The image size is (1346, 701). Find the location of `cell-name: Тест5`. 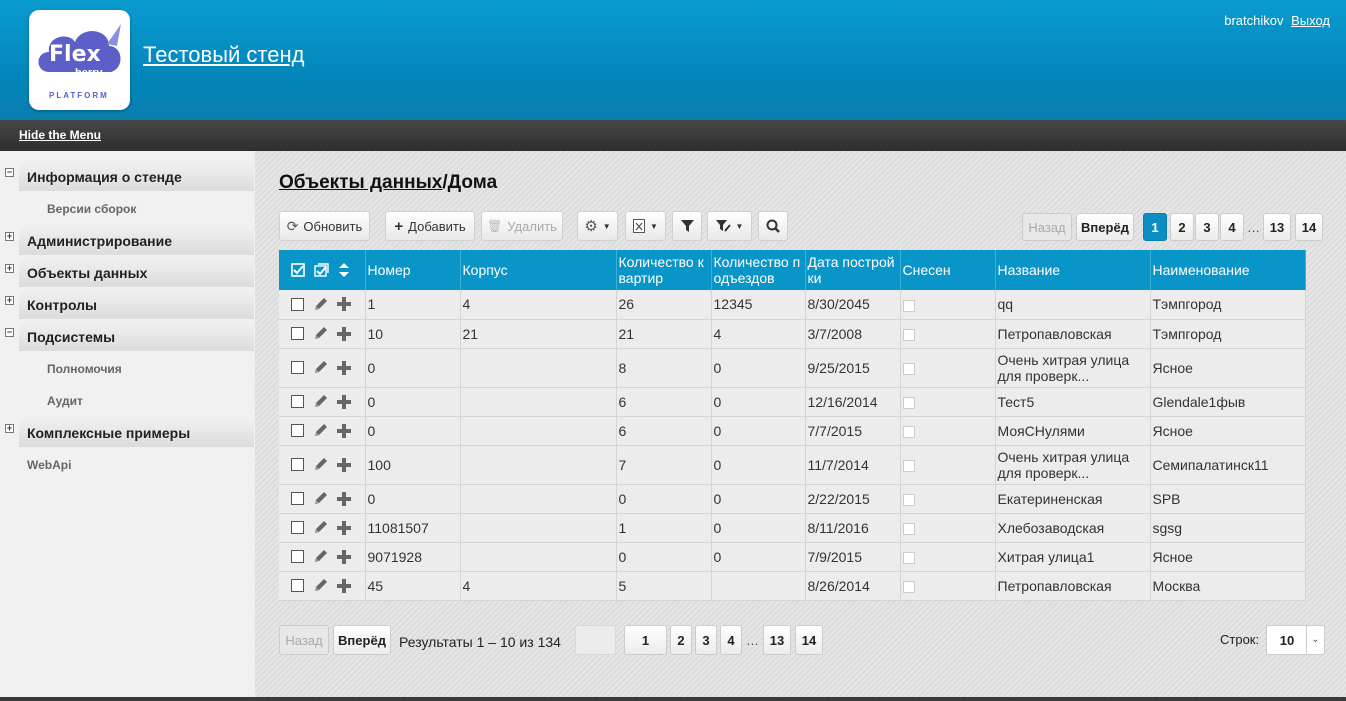

cell-name: Тест5 is located at coordinates (1073, 402).